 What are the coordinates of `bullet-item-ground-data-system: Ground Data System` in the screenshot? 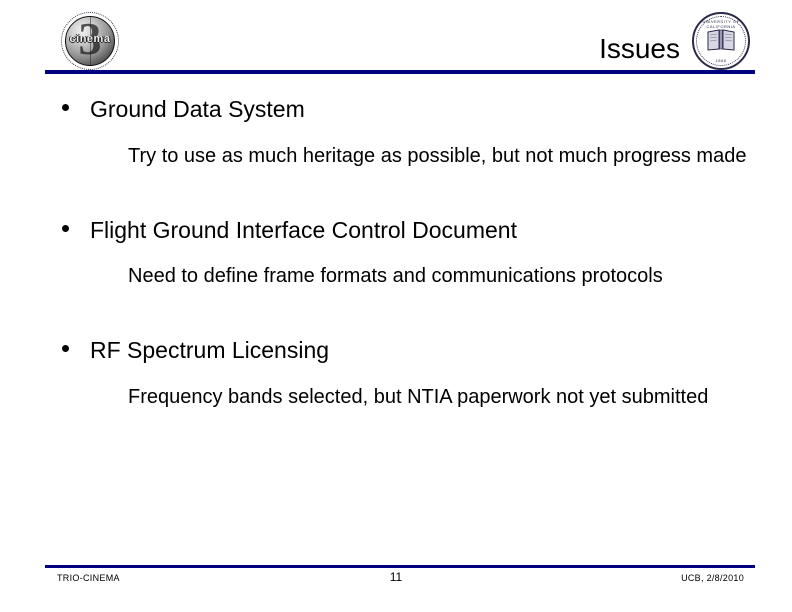 It's located at (350, 109).